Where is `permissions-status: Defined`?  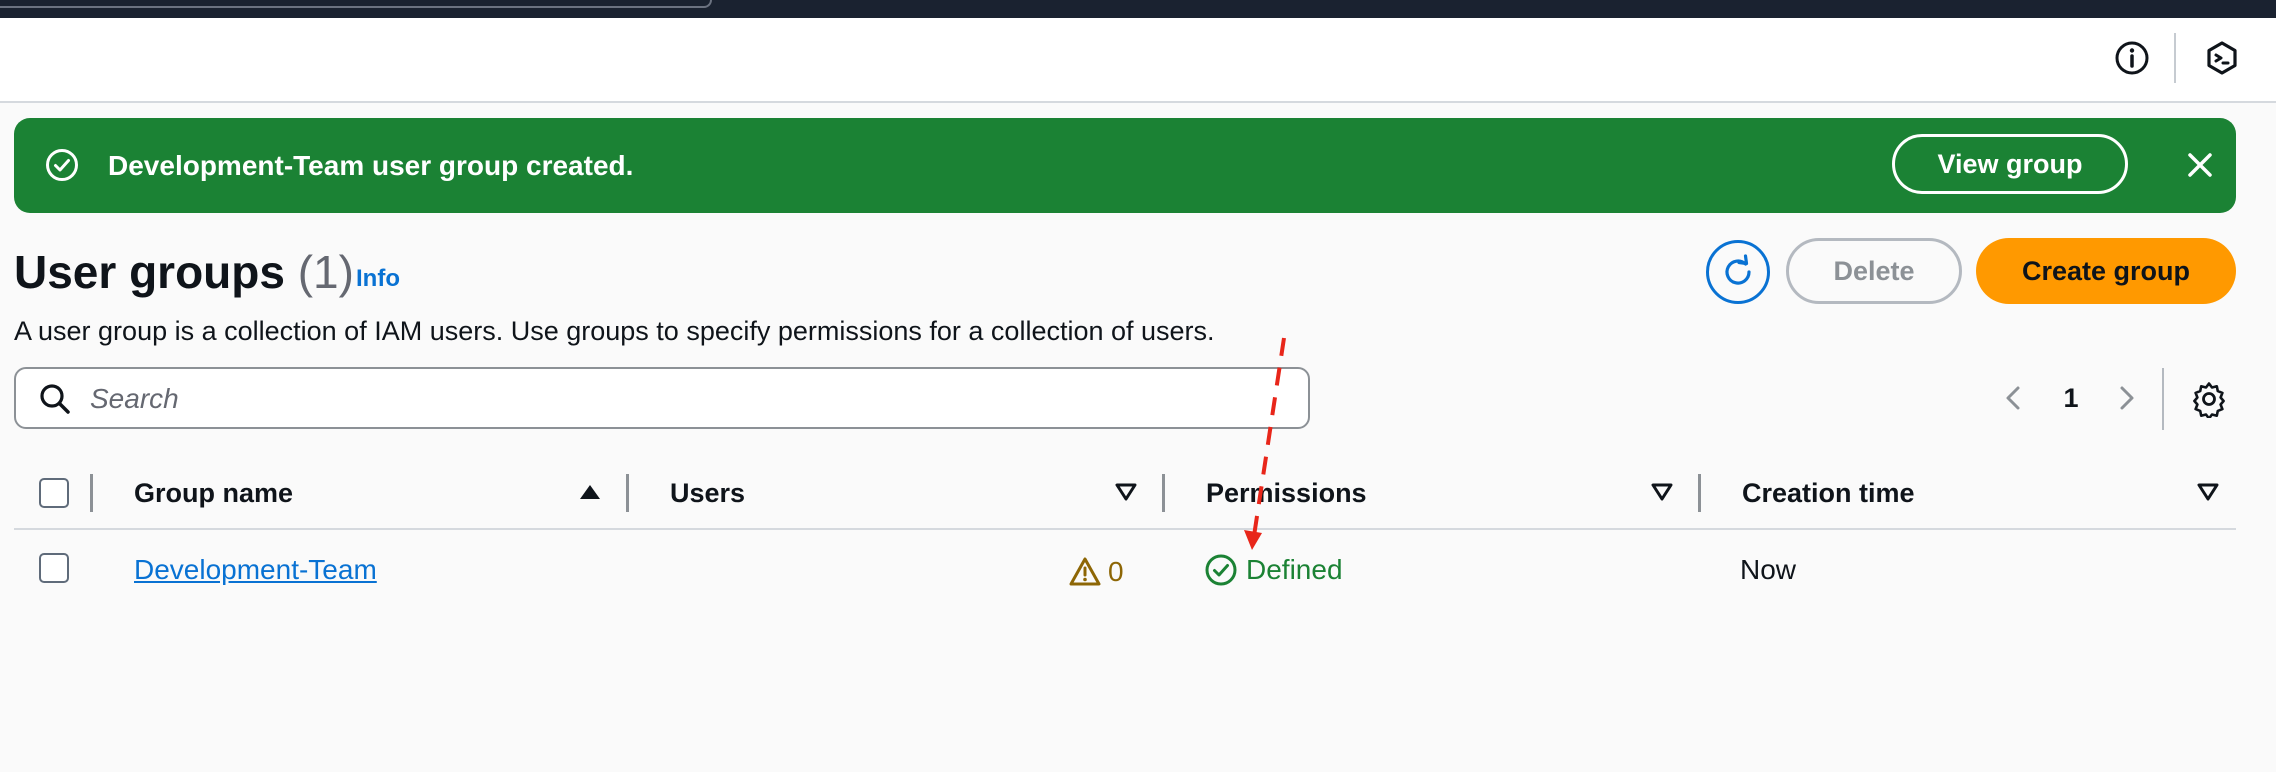 permissions-status: Defined is located at coordinates (1273, 570).